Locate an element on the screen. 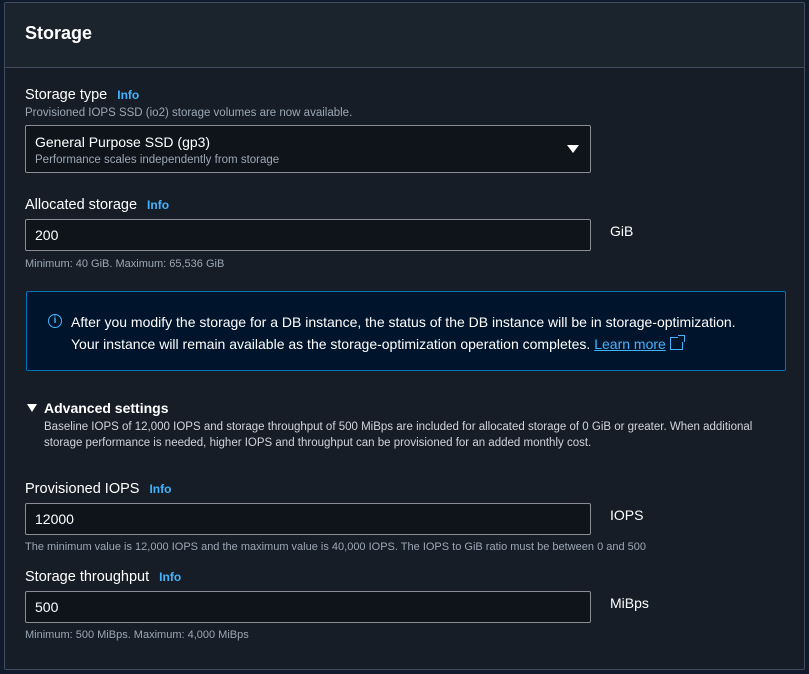 The image size is (809, 674). throughput-input is located at coordinates (308, 607).